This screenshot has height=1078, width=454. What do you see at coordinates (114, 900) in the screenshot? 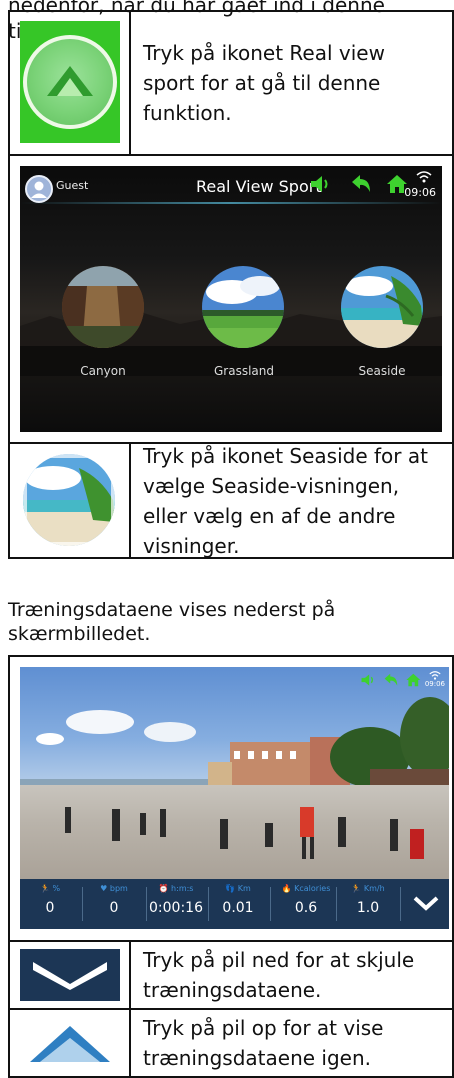
I see `stat-heart-rate: ♥ bpm 0` at bounding box center [114, 900].